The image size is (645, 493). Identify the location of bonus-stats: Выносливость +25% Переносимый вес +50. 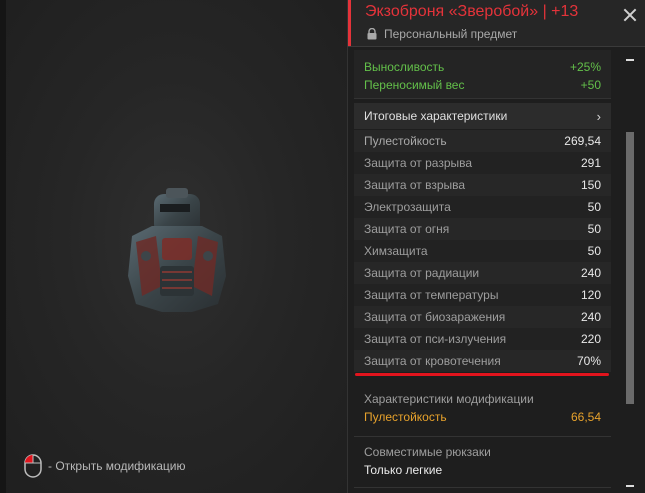
(482, 74).